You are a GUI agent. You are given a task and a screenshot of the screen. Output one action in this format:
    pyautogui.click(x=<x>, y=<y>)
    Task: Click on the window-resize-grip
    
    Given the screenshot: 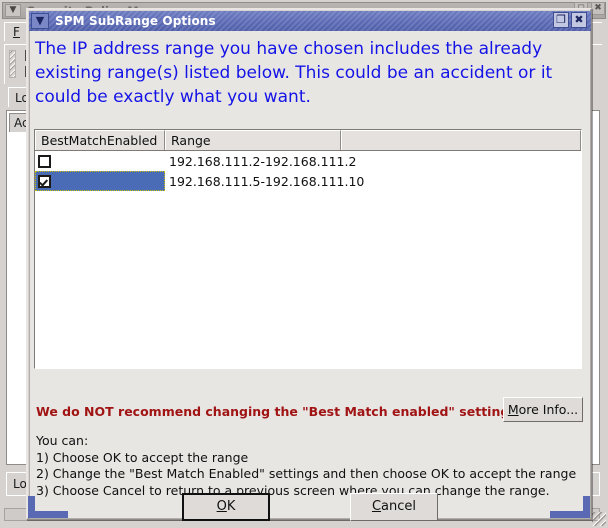 What is the action you would take?
    pyautogui.click(x=599, y=519)
    